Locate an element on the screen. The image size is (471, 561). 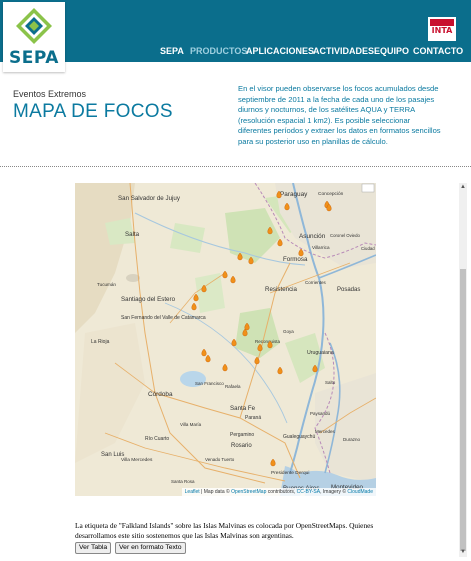
page-scrollbar: ▲ ▼ is located at coordinates (463, 370).